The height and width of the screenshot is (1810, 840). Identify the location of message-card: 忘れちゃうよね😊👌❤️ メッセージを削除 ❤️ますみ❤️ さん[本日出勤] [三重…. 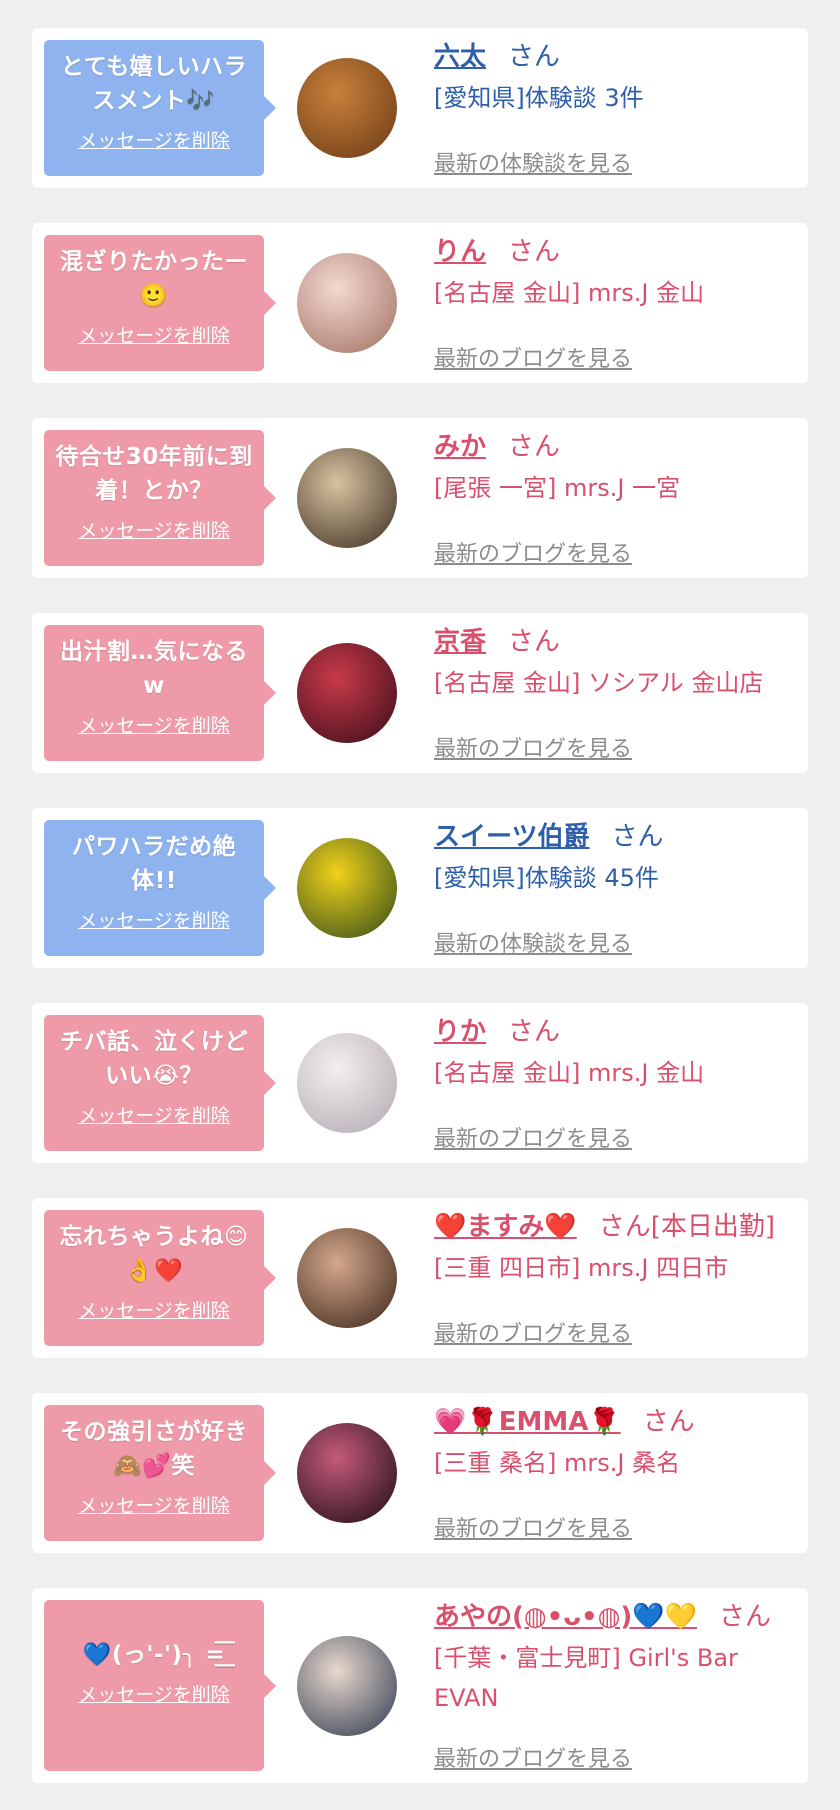
(420, 1278).